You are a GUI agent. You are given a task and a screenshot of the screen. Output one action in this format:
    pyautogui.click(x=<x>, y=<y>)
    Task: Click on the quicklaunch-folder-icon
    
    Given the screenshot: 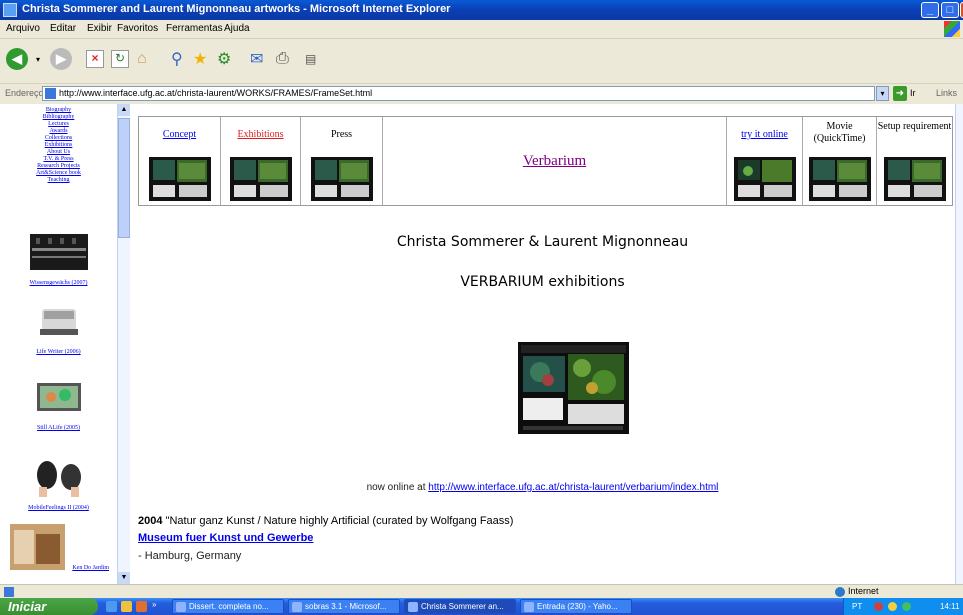 What is the action you would take?
    pyautogui.click(x=126, y=606)
    